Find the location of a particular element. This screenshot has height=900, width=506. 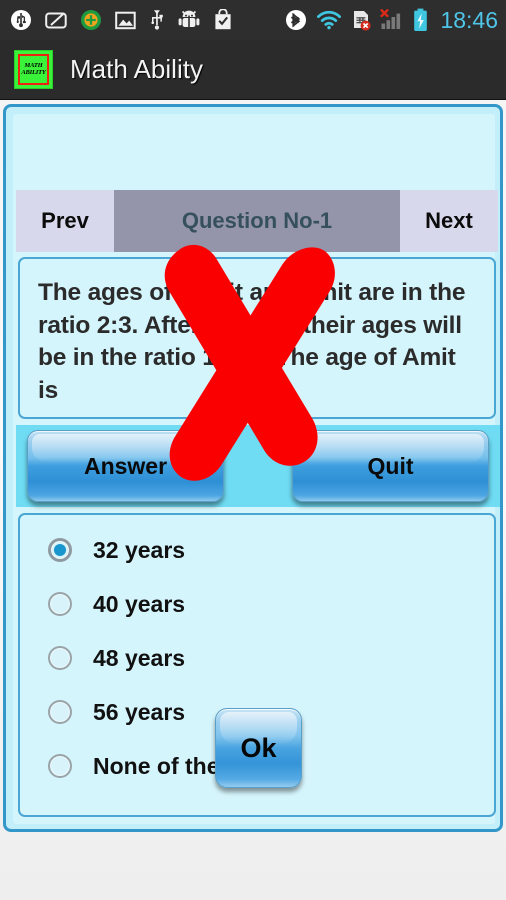

ok-button: Ok is located at coordinates (258, 748).